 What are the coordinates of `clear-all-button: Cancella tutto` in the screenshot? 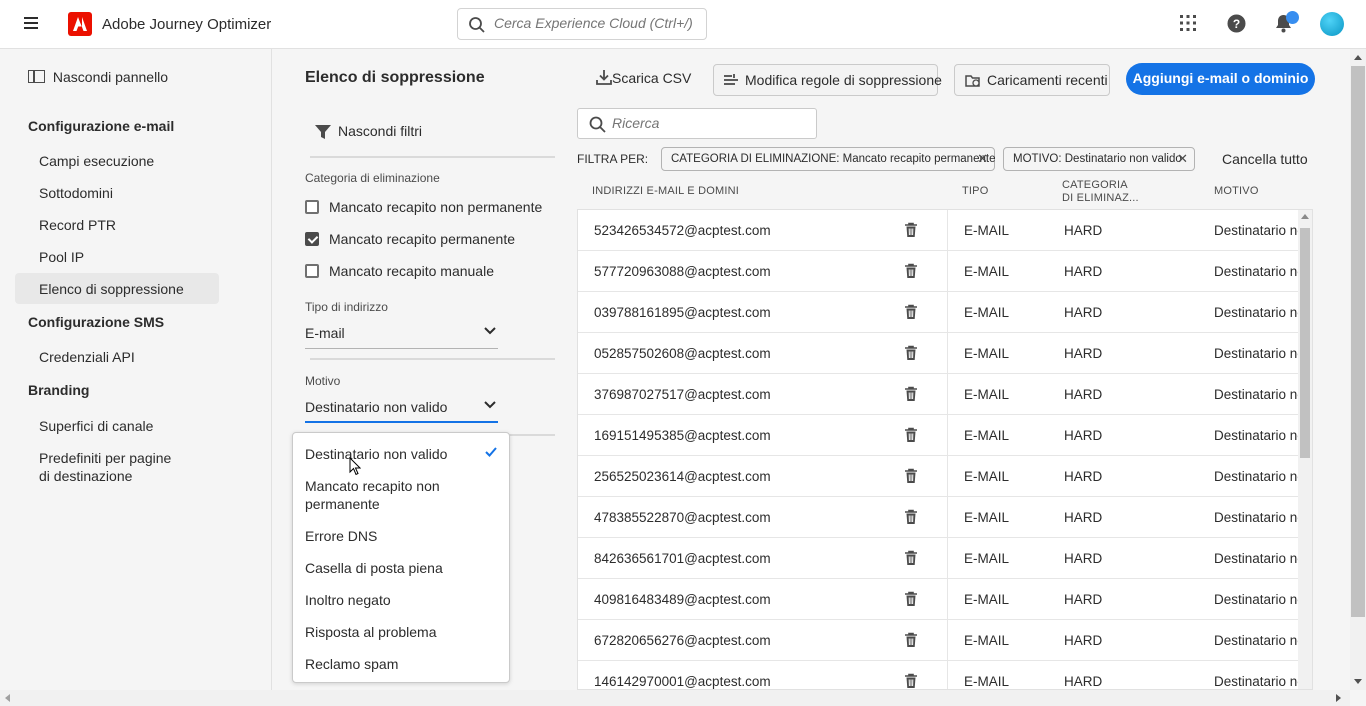 It's located at (1265, 159).